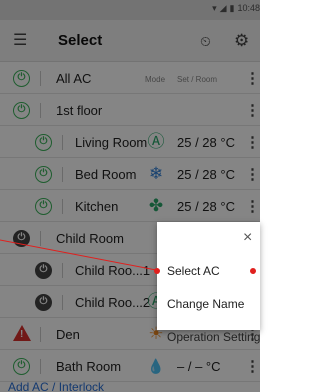 Image resolution: width=320 pixels, height=392 pixels. I want to click on callout-dot-left, so click(157, 271).